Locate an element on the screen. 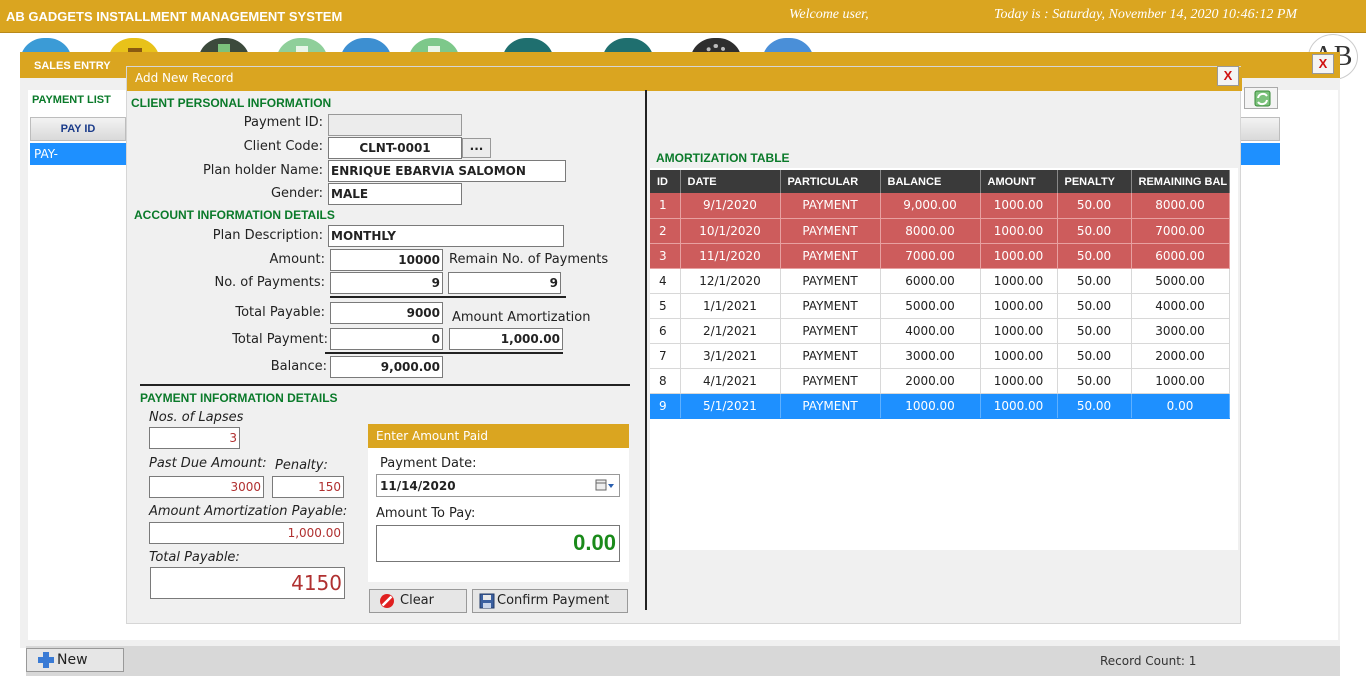 The height and width of the screenshot is (676, 1366). total-payable-field: 9000 is located at coordinates (386, 313).